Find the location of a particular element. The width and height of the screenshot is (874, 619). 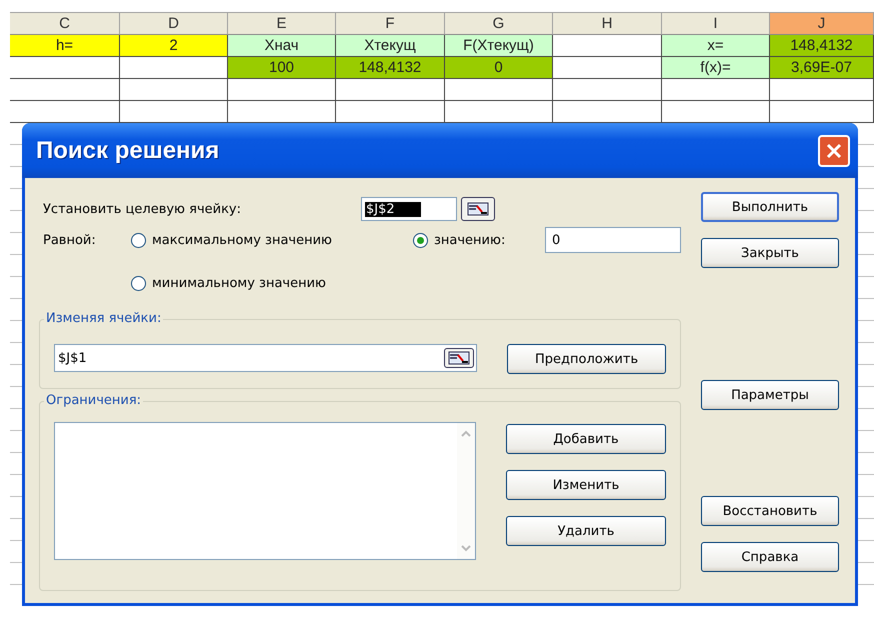

constraint-button: Удалить is located at coordinates (586, 531).